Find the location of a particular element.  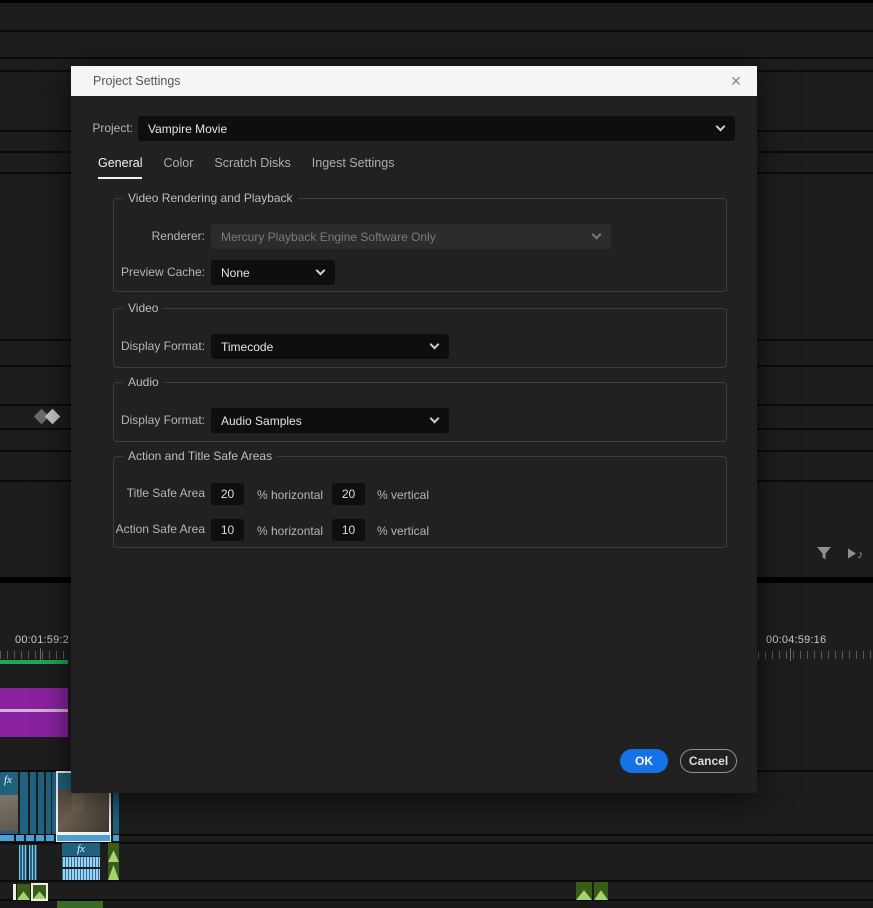

title-safe-area-label: Title Safe Area is located at coordinates (165, 493).